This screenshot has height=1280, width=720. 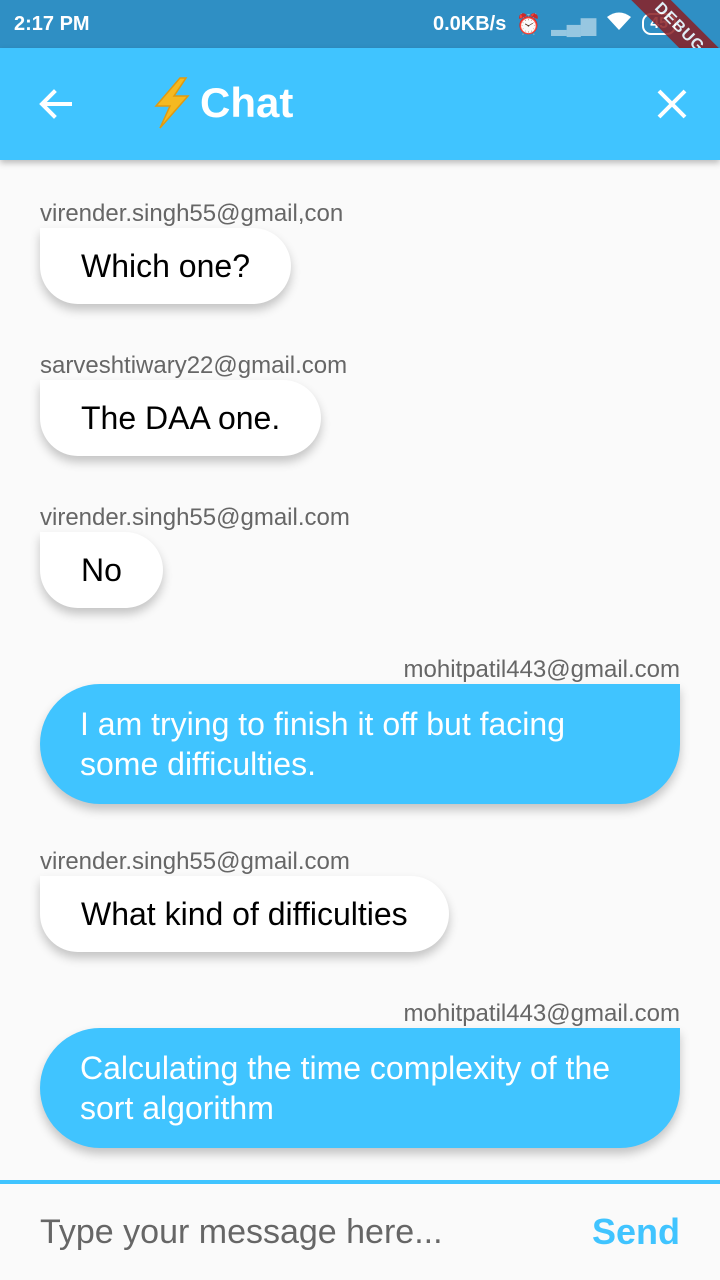 I want to click on message-sender: virender.singh55@gmail,con, so click(x=192, y=213).